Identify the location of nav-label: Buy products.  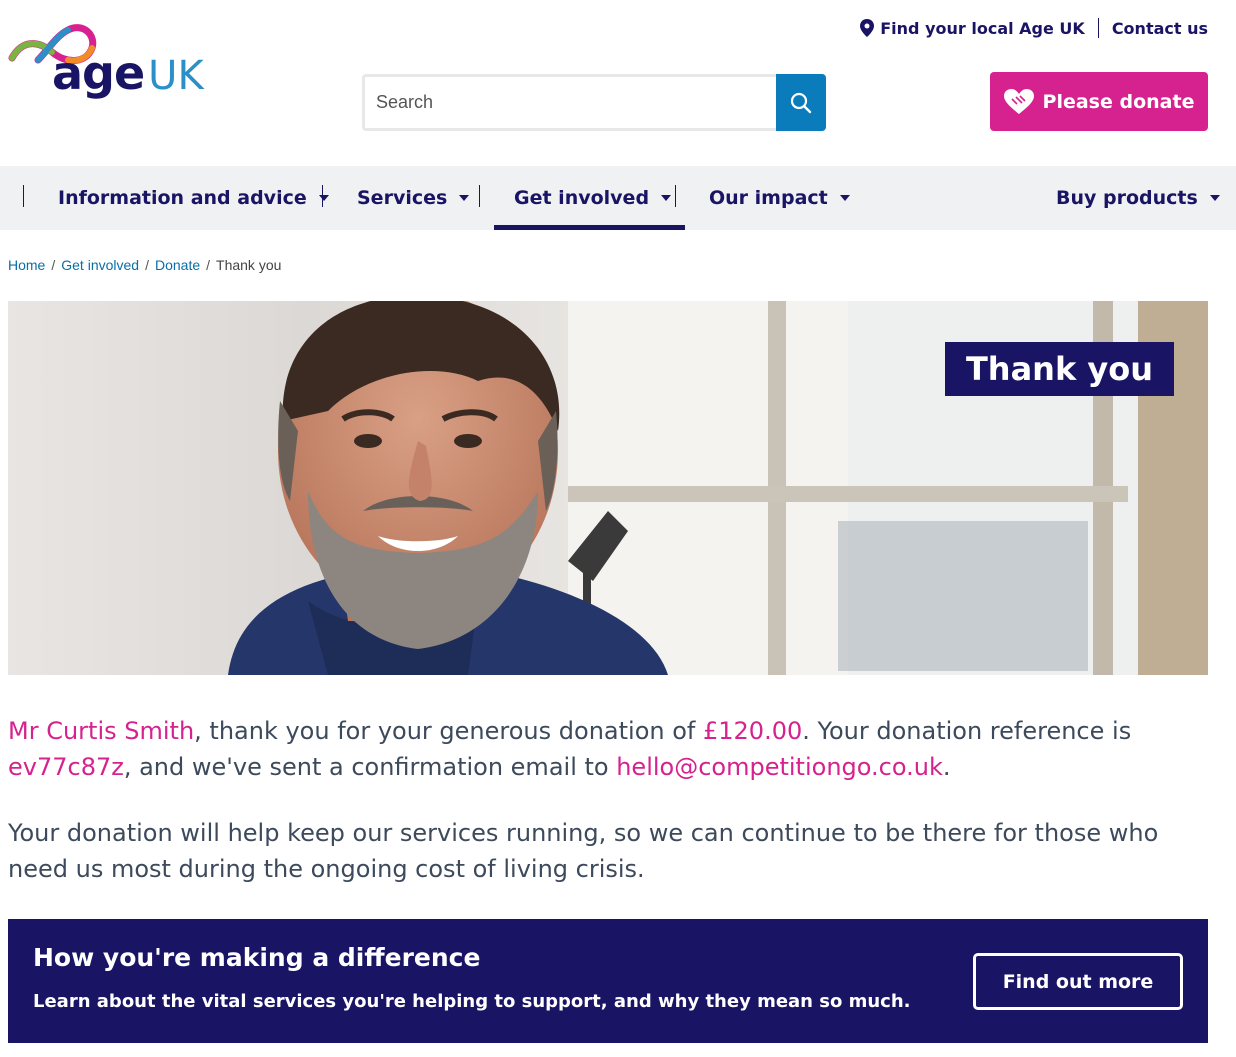
(1127, 198).